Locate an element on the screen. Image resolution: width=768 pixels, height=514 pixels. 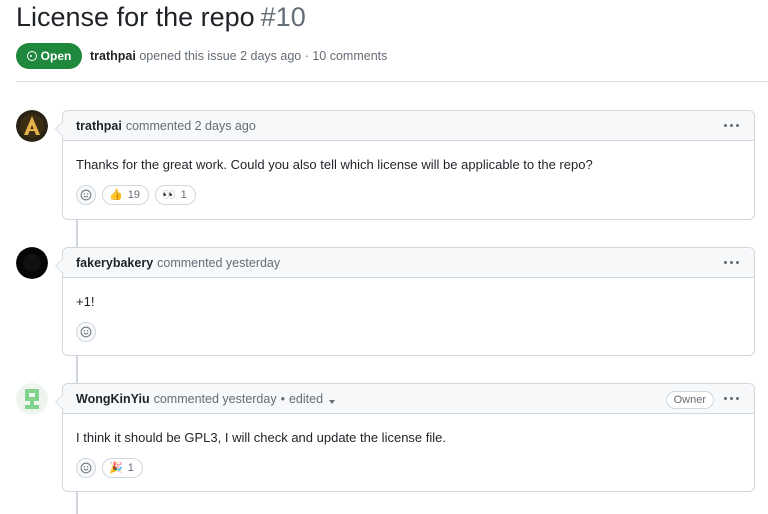
avatar-fakerybakery is located at coordinates (32, 263).